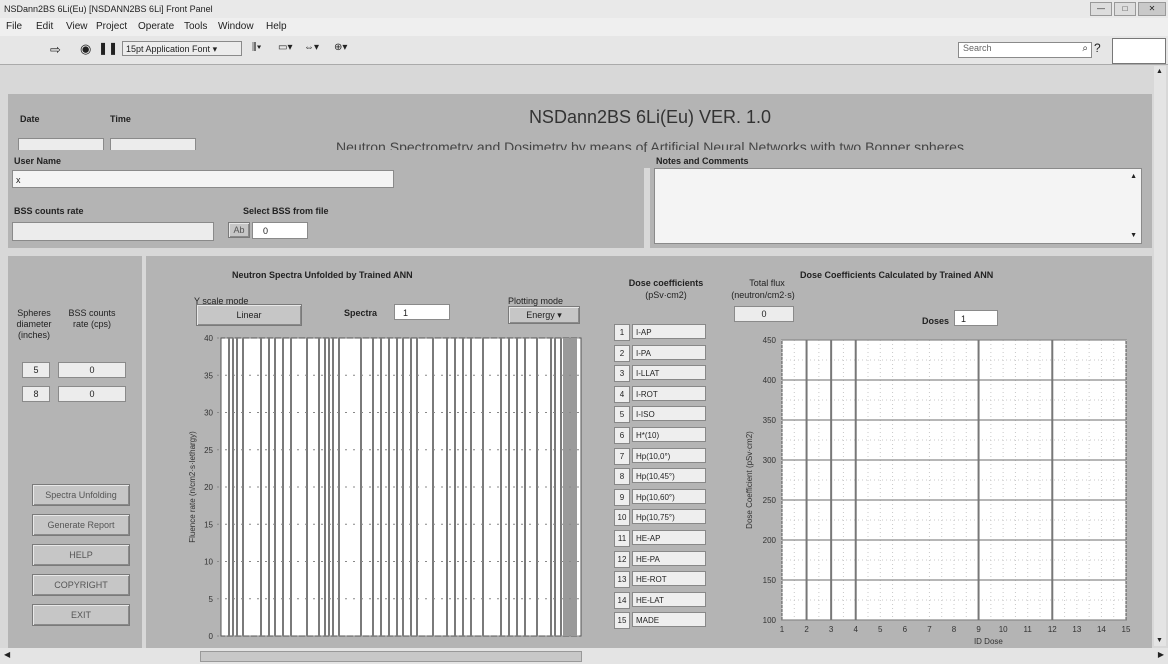 This screenshot has width=1168, height=664. Describe the element at coordinates (622, 435) in the screenshot. I see `coefficient-index: 6` at that location.